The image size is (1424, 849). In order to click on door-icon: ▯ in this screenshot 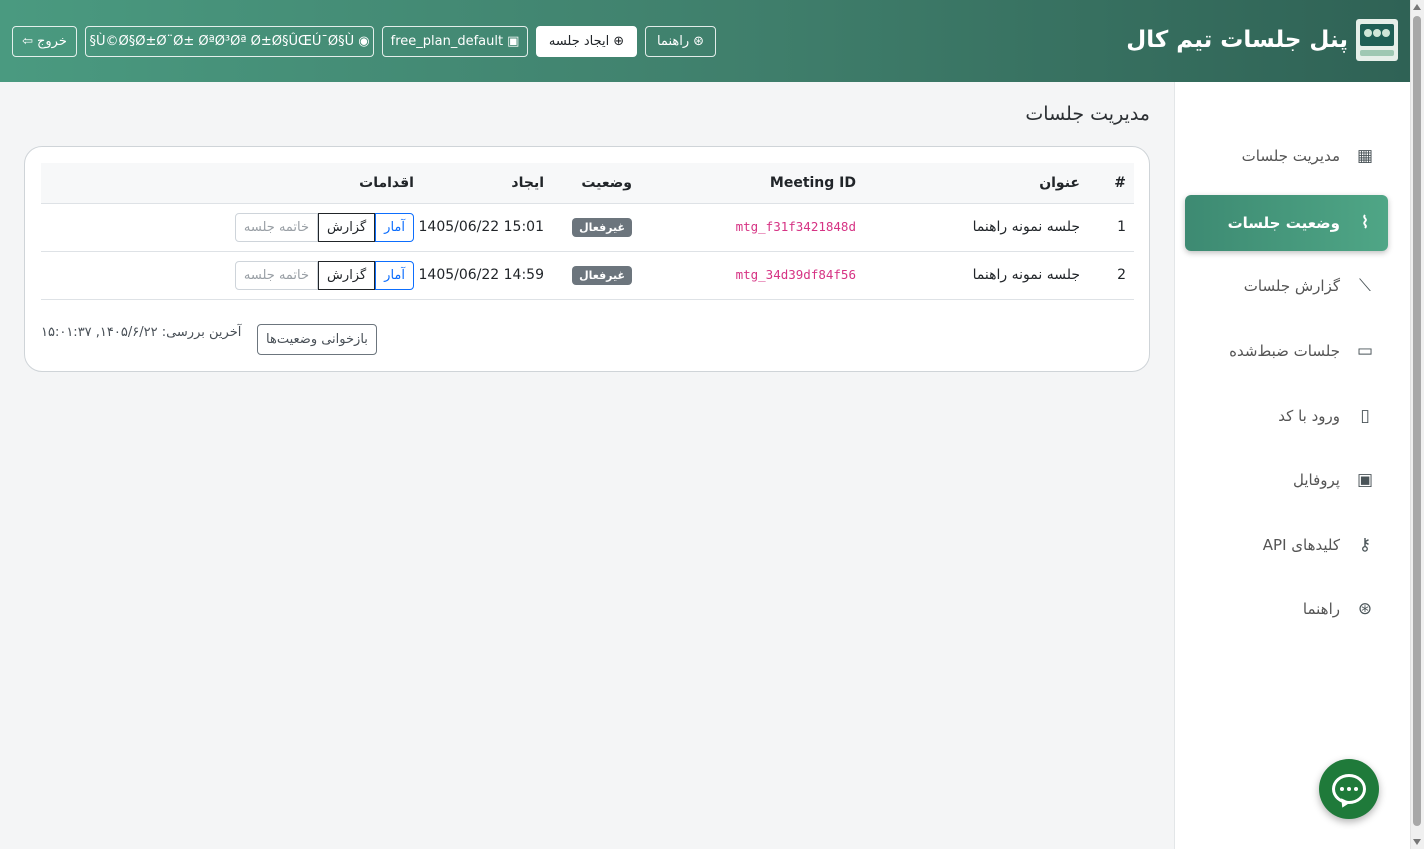, I will do `click(1365, 416)`.